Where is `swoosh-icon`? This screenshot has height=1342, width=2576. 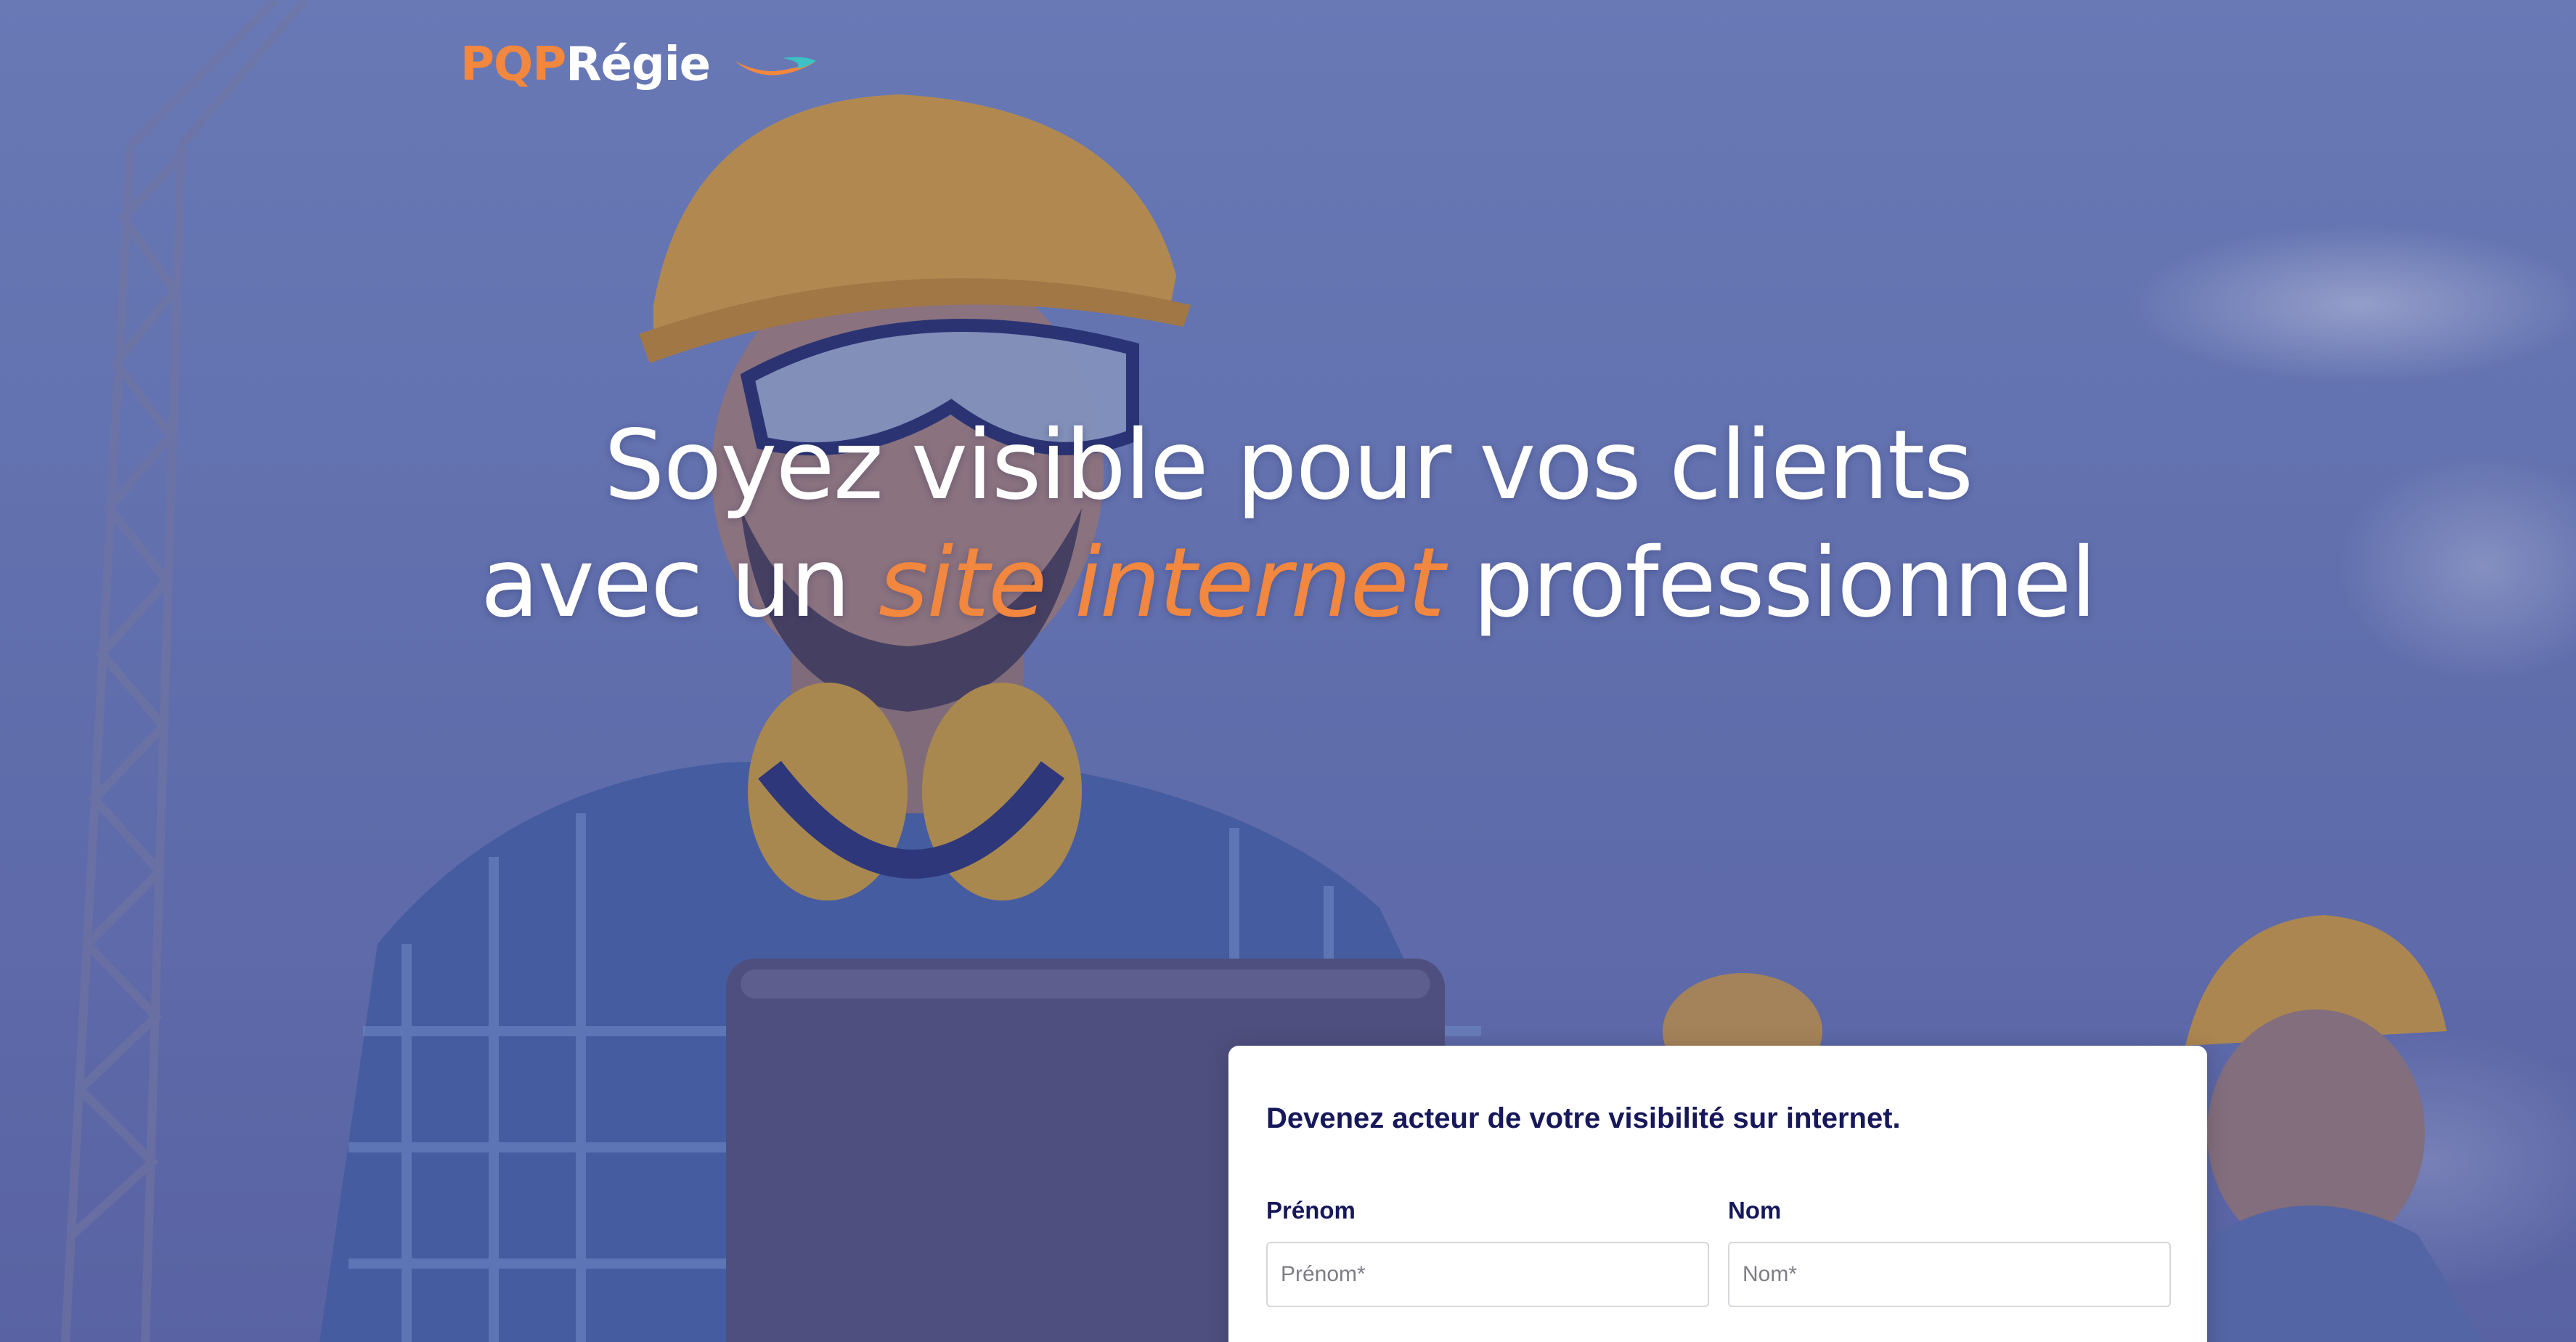
swoosh-icon is located at coordinates (776, 66).